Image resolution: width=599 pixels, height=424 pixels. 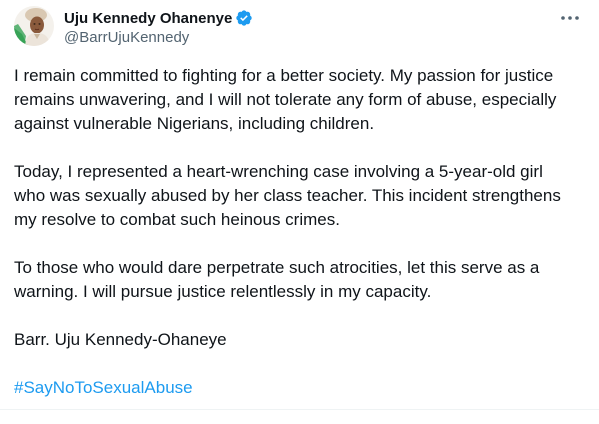 What do you see at coordinates (103, 387) in the screenshot?
I see `hashtag-link: #SayNoToSexualAbuse` at bounding box center [103, 387].